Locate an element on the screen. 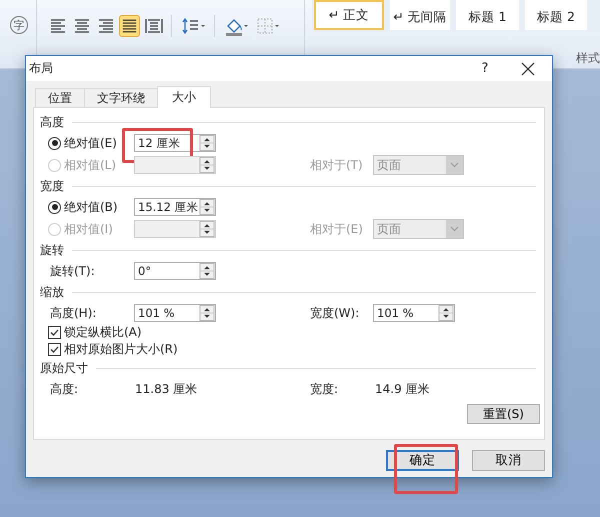  info-label: 宽度: is located at coordinates (325, 389).